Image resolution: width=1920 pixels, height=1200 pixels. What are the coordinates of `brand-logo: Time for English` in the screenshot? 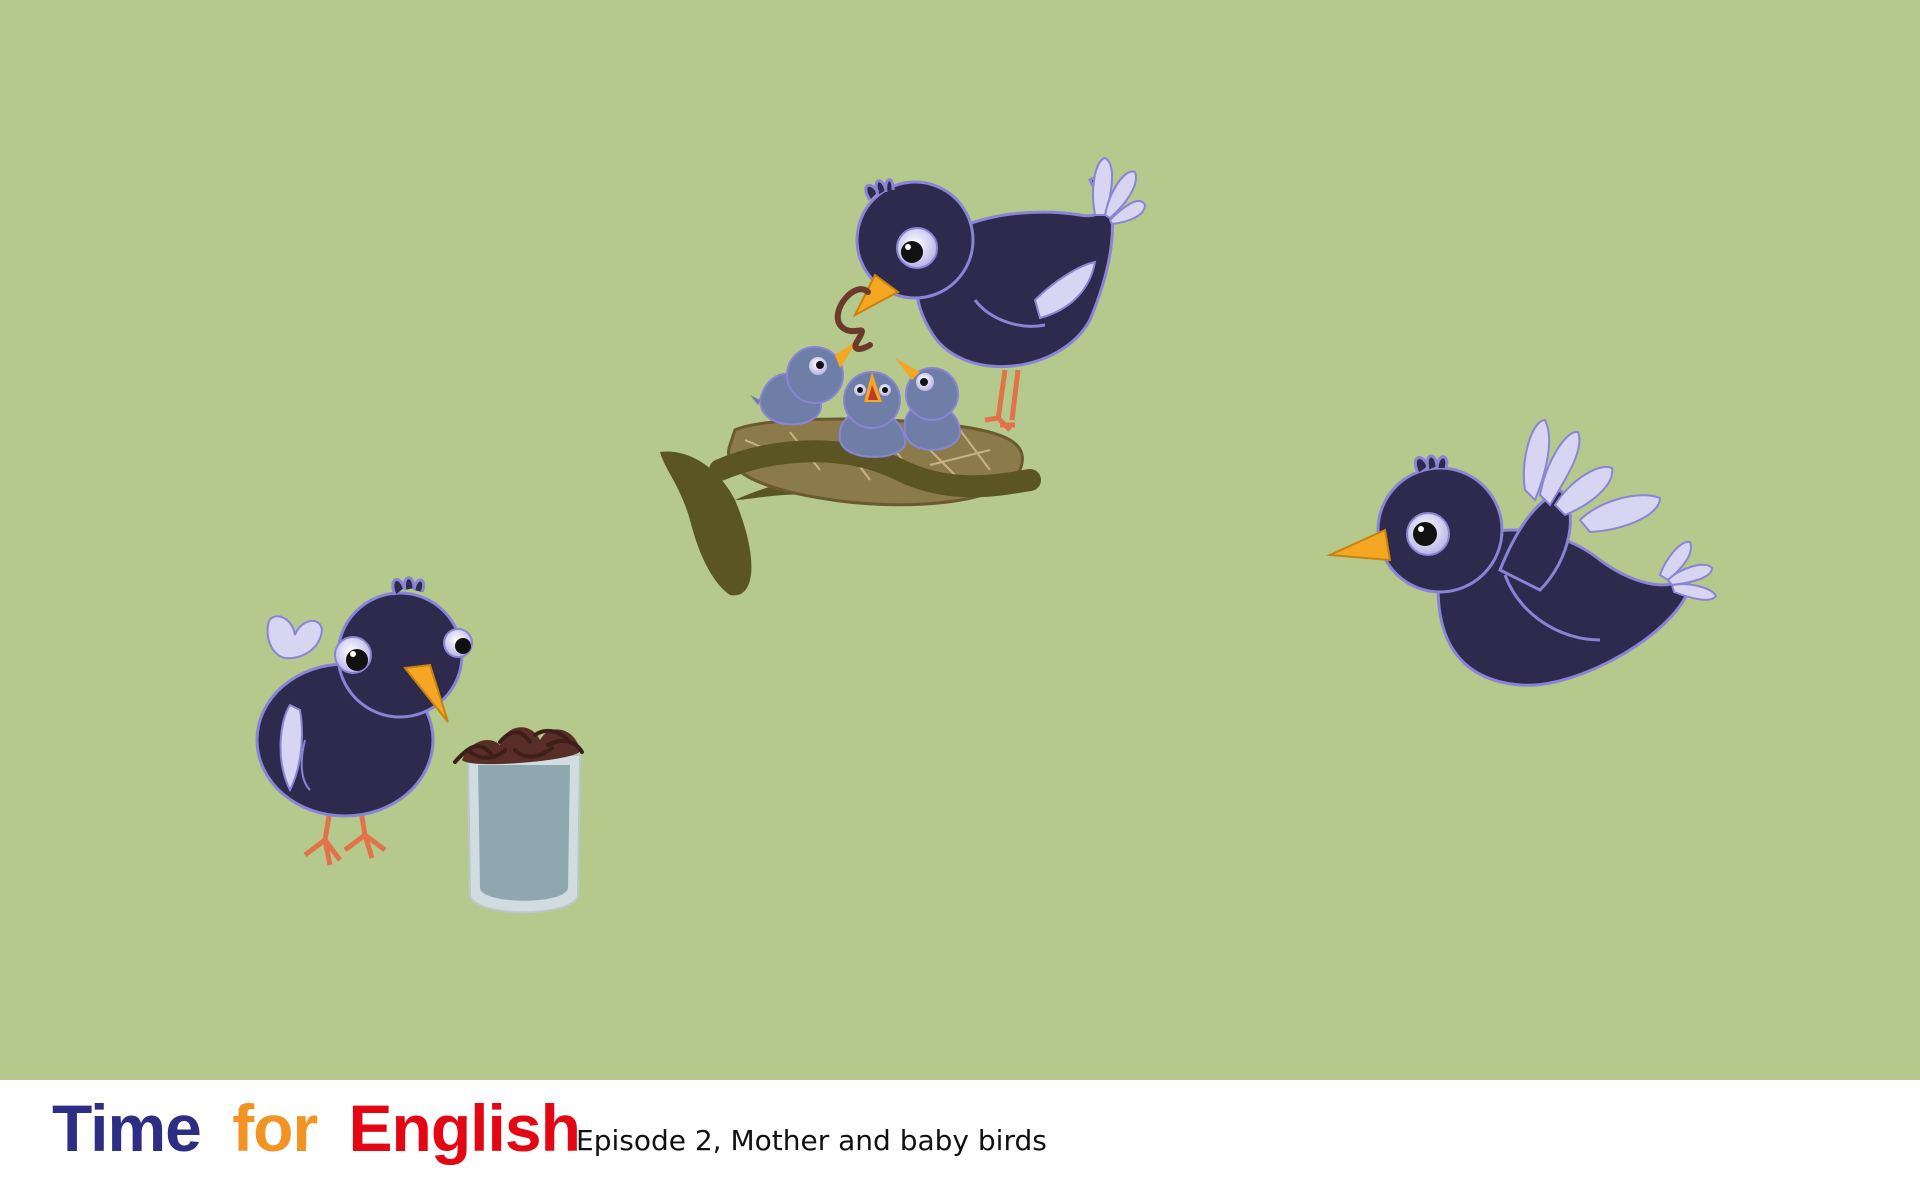 It's located at (316, 1128).